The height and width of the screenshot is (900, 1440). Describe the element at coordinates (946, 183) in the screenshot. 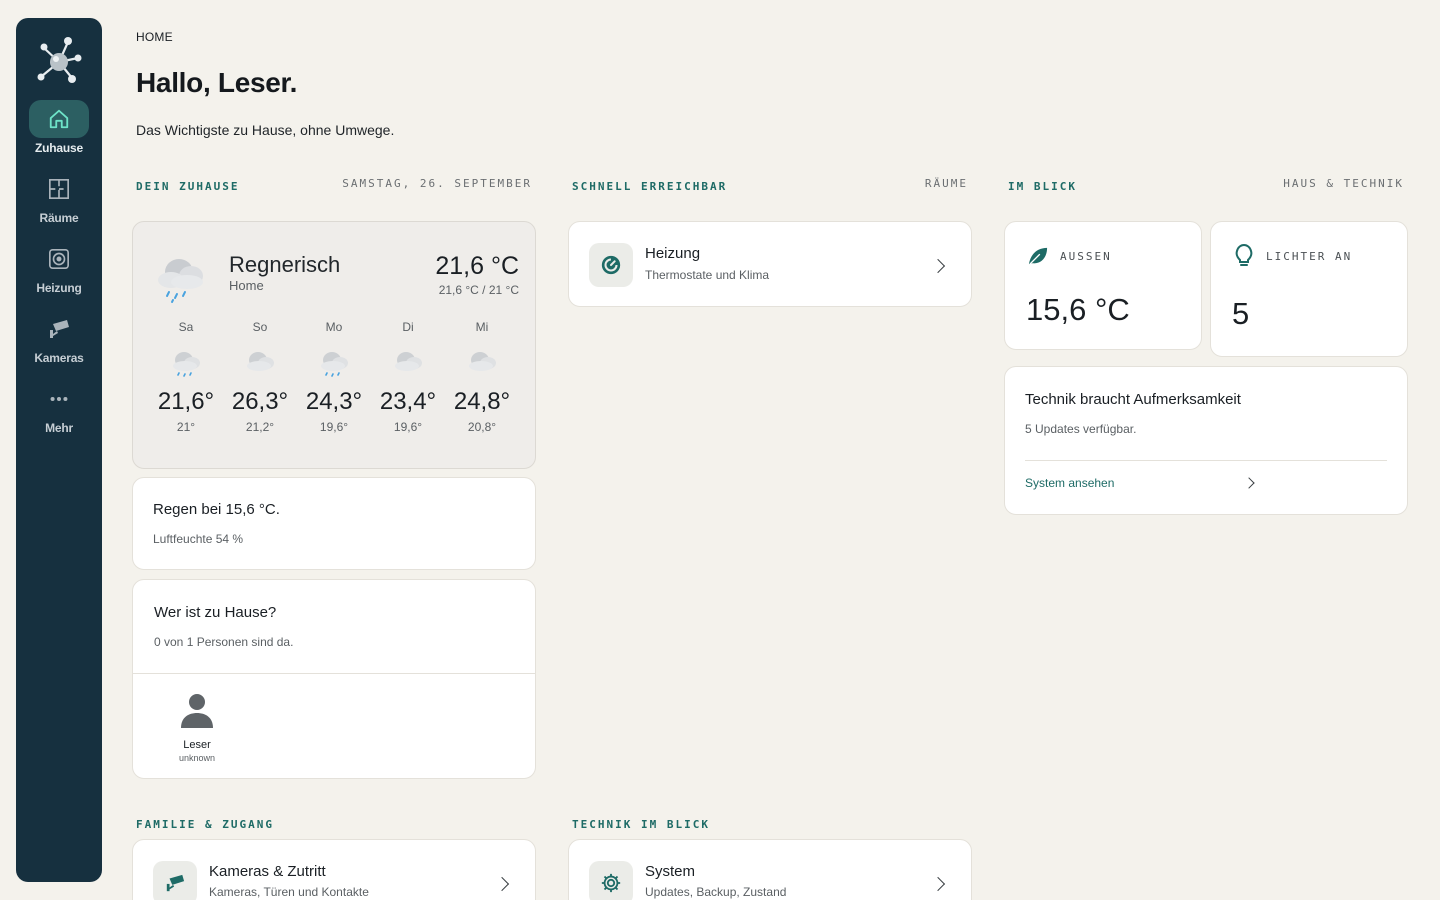

I see `section-meta-raeume: RÄUME` at that location.